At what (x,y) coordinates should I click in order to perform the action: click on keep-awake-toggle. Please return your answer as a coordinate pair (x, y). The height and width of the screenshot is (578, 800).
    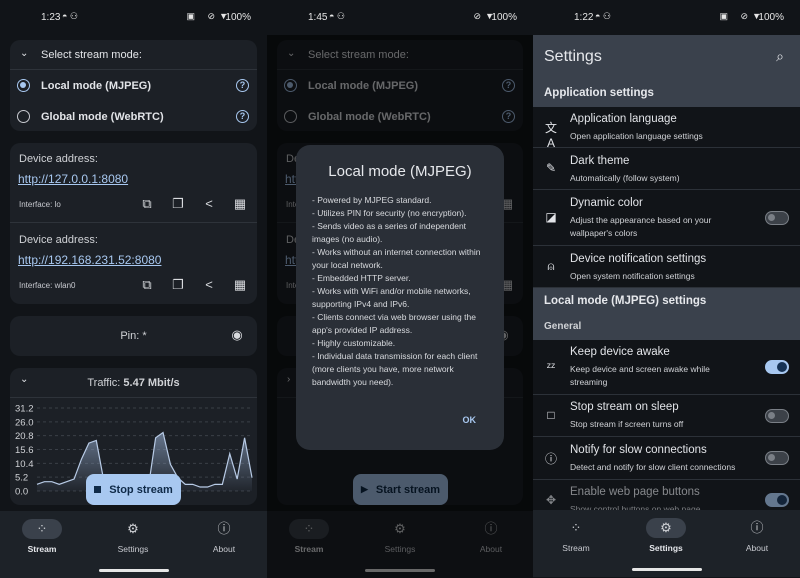
    Looking at the image, I should click on (777, 367).